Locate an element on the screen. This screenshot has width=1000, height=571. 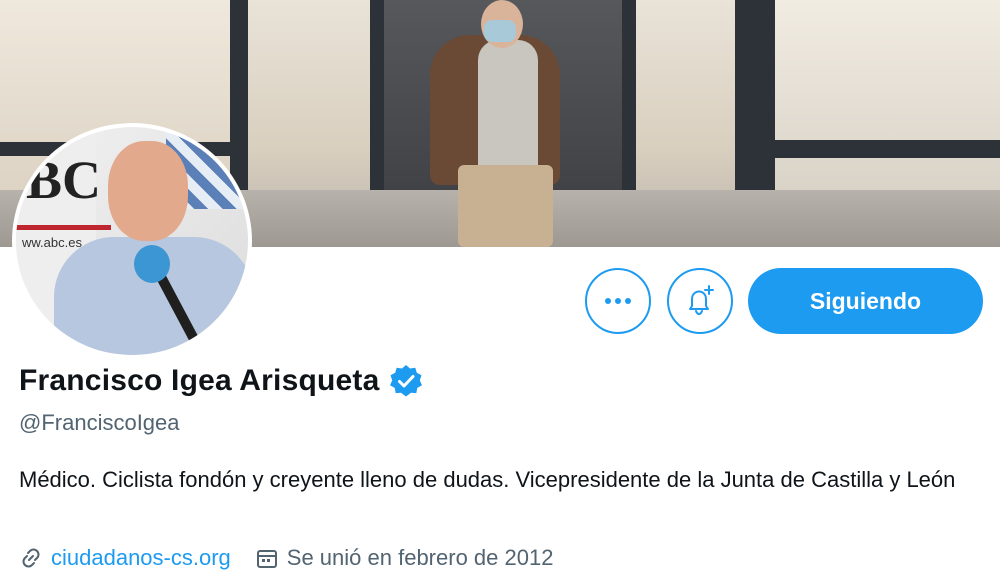
bell-plus-icon is located at coordinates (701, 300).